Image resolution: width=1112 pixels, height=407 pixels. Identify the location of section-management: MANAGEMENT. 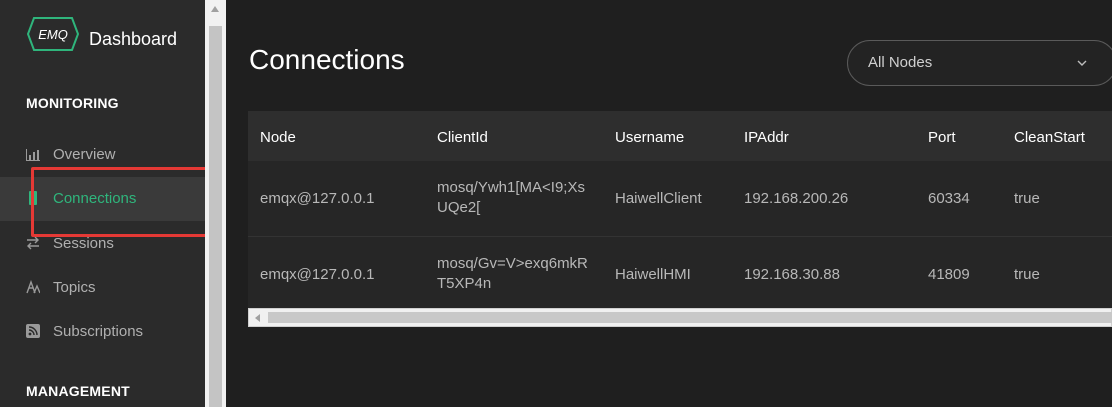
(78, 391).